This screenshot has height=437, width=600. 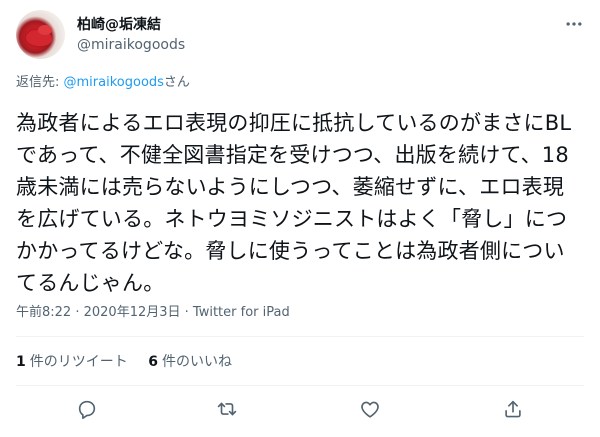 I want to click on tweet-client: Twitter for iPad, so click(x=241, y=312).